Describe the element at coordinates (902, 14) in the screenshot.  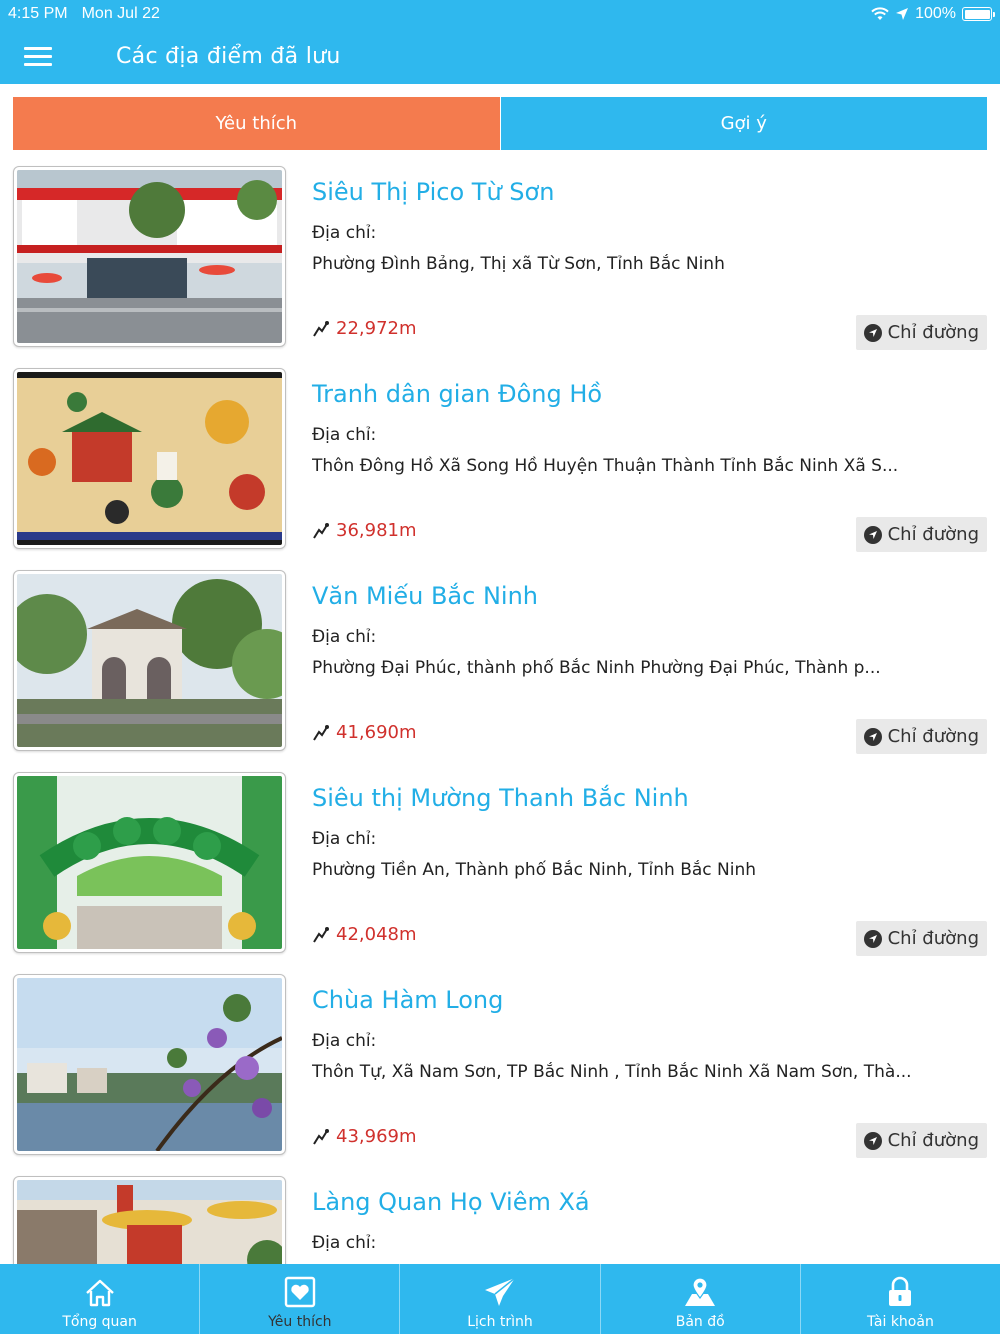
I see `location-arrow-icon` at that location.